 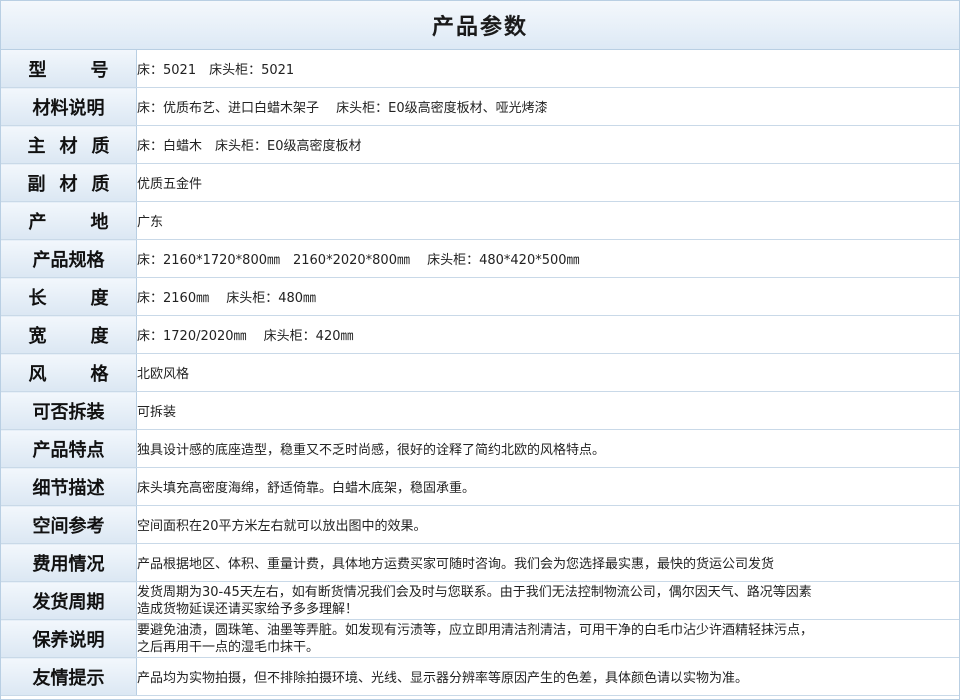 I want to click on sheet-title: 产品参数, so click(x=480, y=25).